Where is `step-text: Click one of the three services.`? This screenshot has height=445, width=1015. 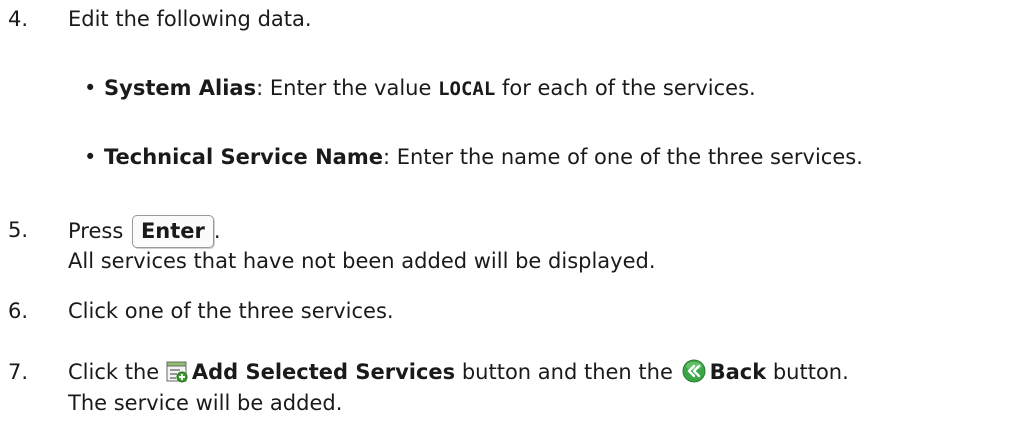
step-text: Click one of the three services. is located at coordinates (231, 311).